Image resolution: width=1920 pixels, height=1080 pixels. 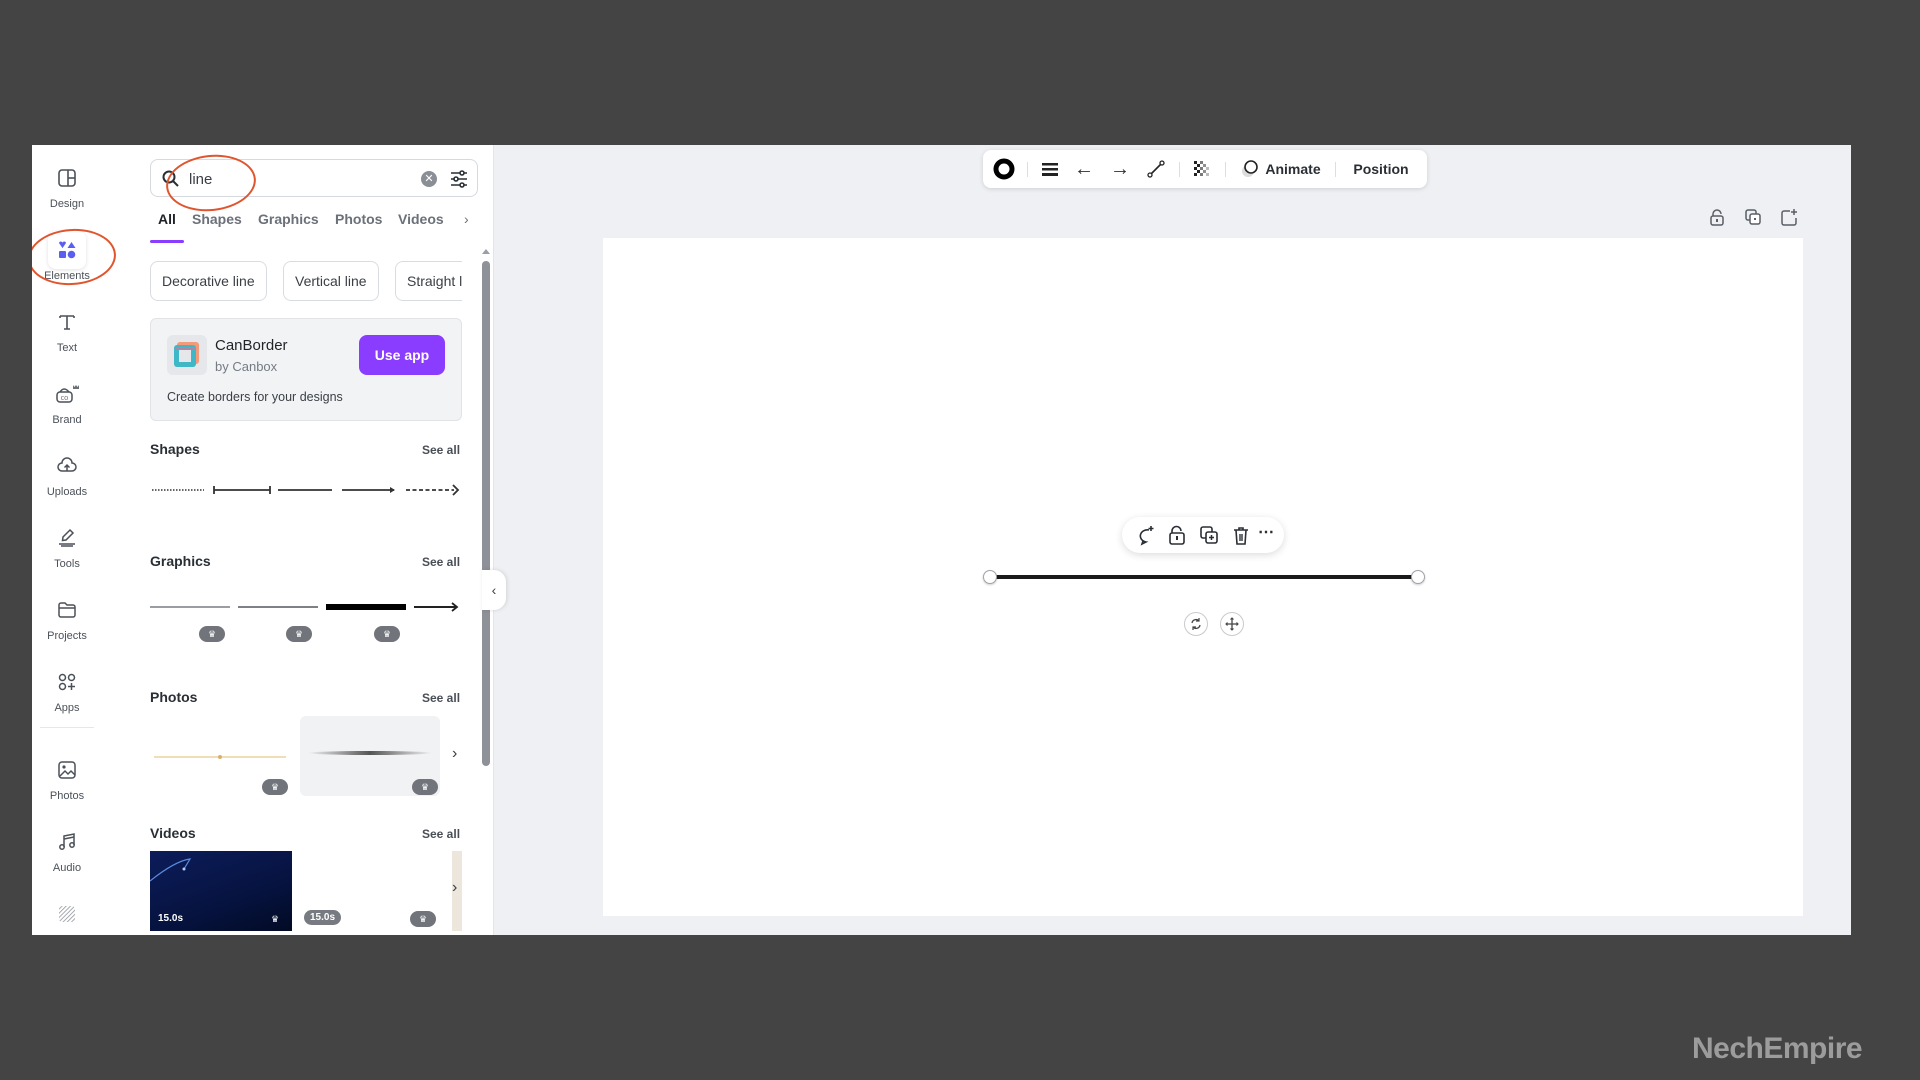 What do you see at coordinates (441, 834) in the screenshot?
I see `see-all-videos-link: See all` at bounding box center [441, 834].